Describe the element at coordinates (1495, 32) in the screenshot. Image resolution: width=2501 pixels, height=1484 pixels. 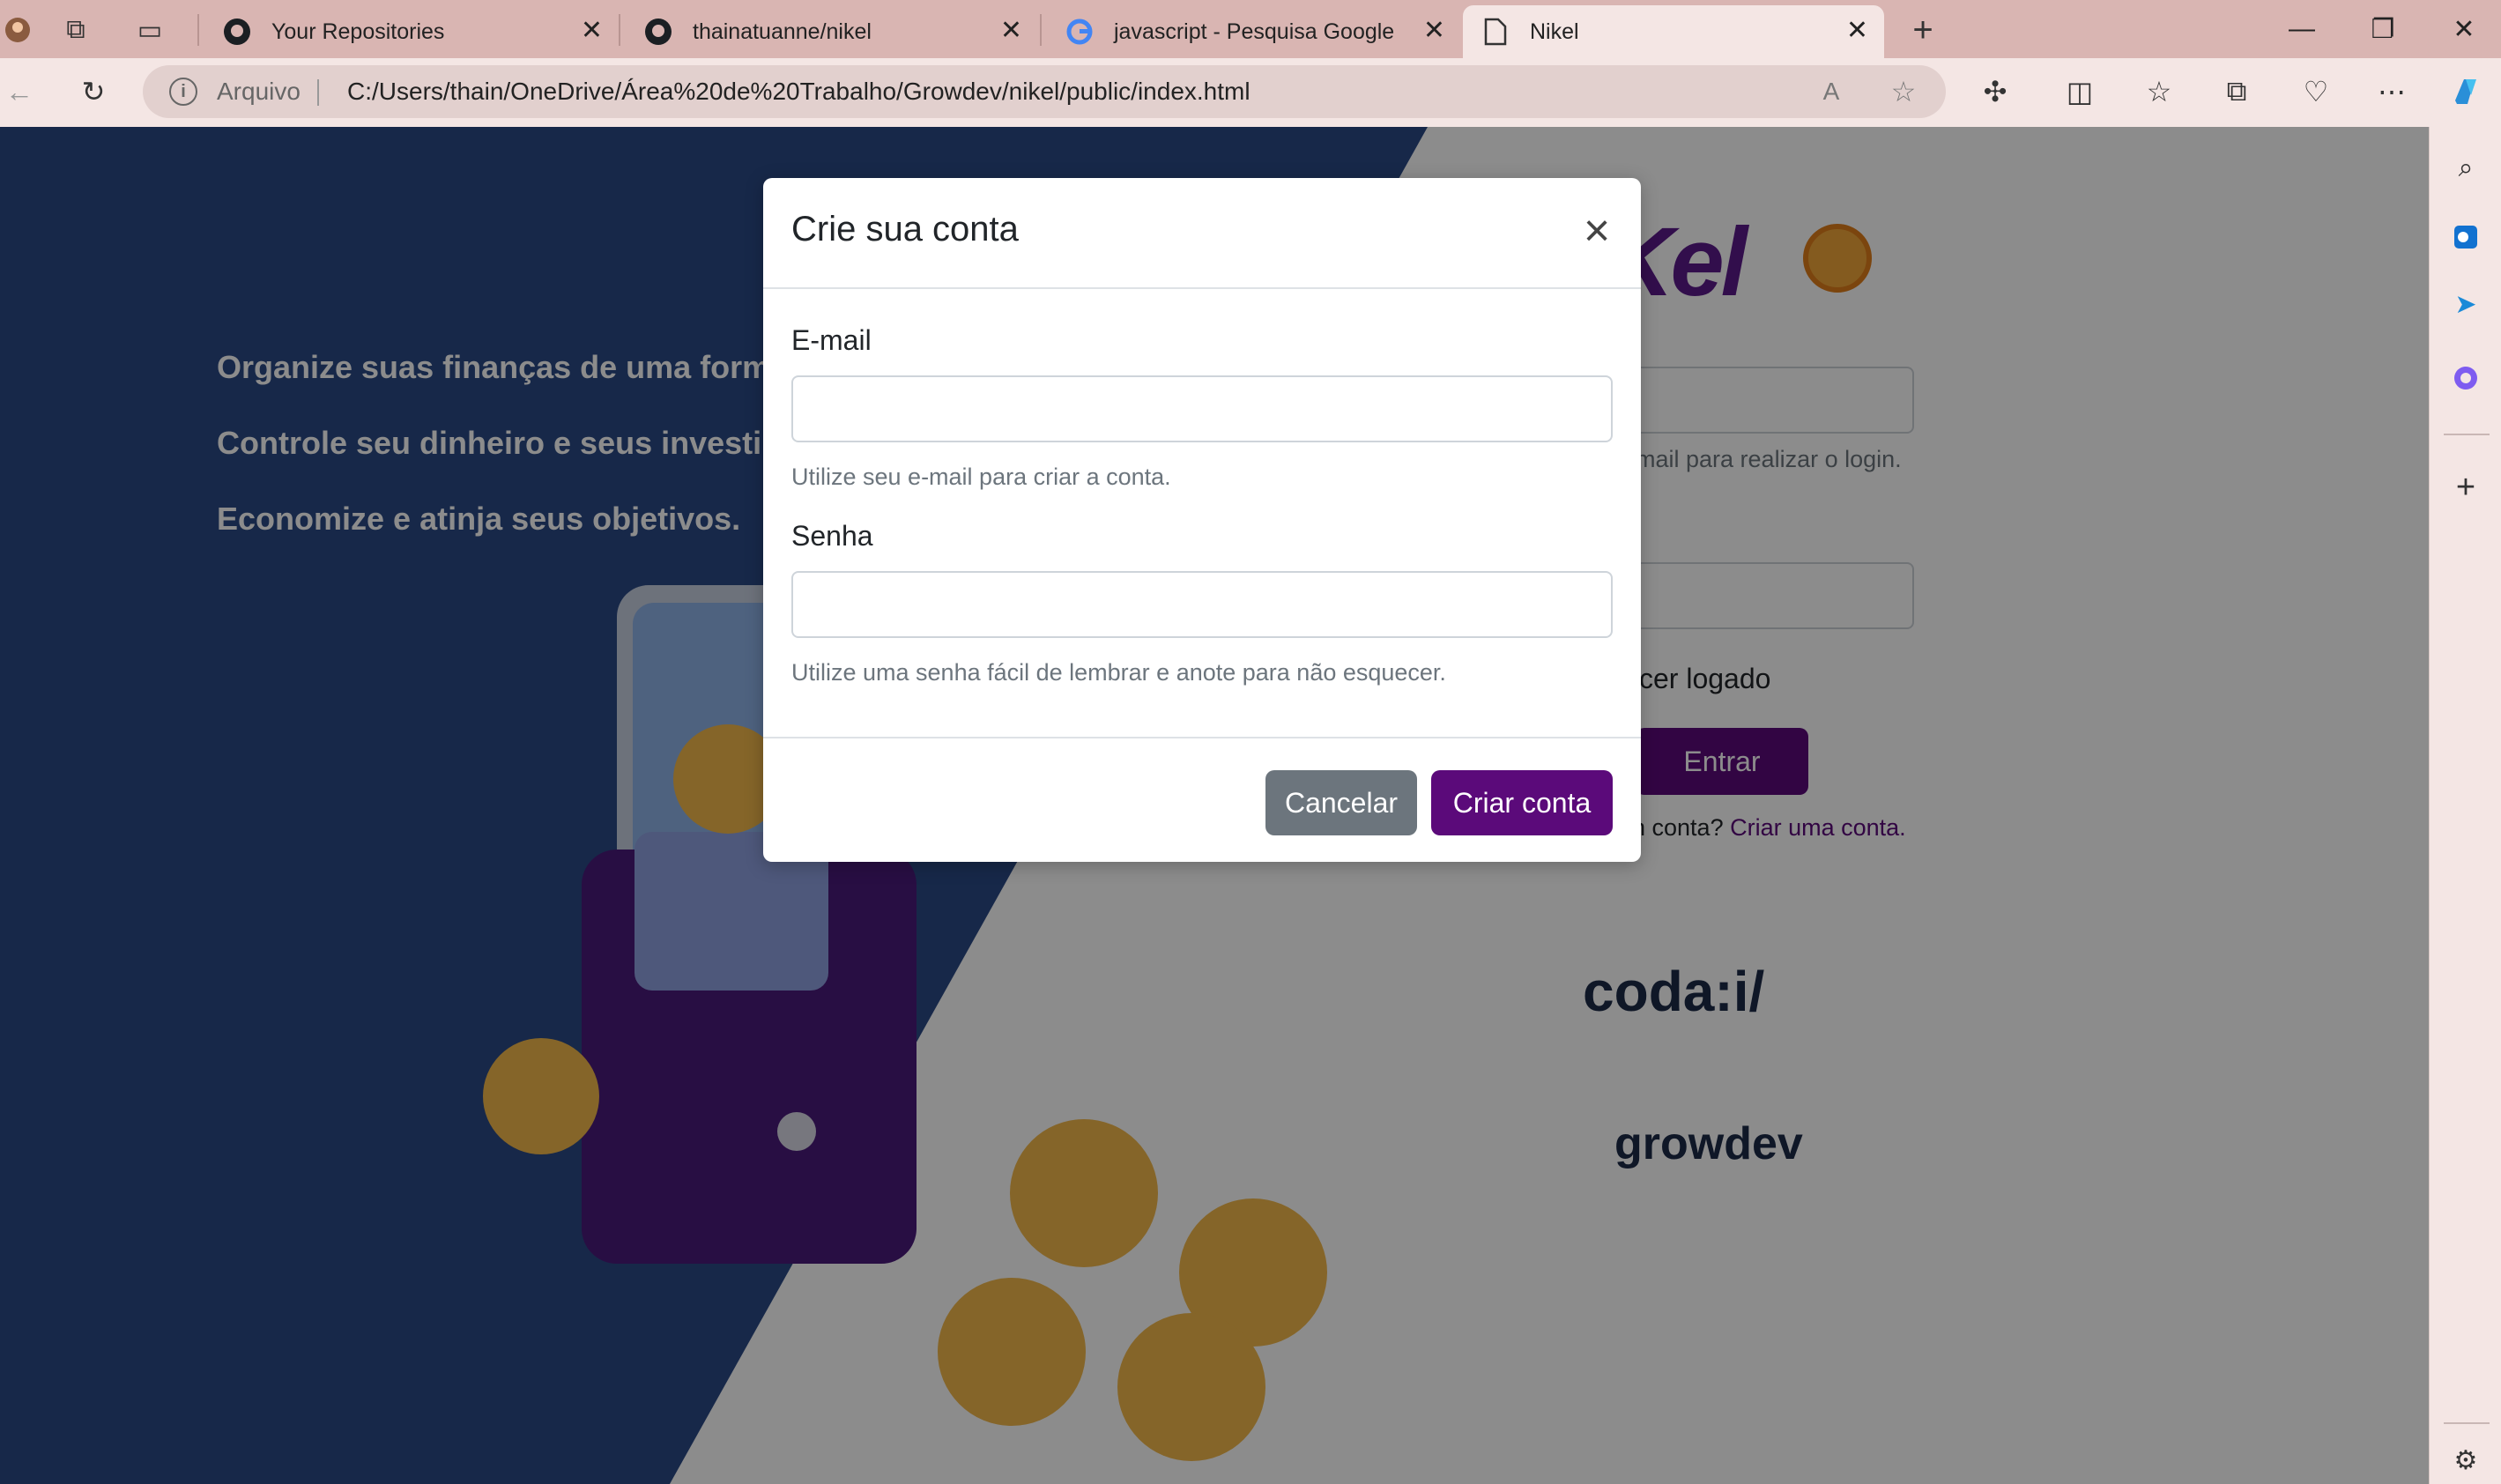
I see `page-icon` at that location.